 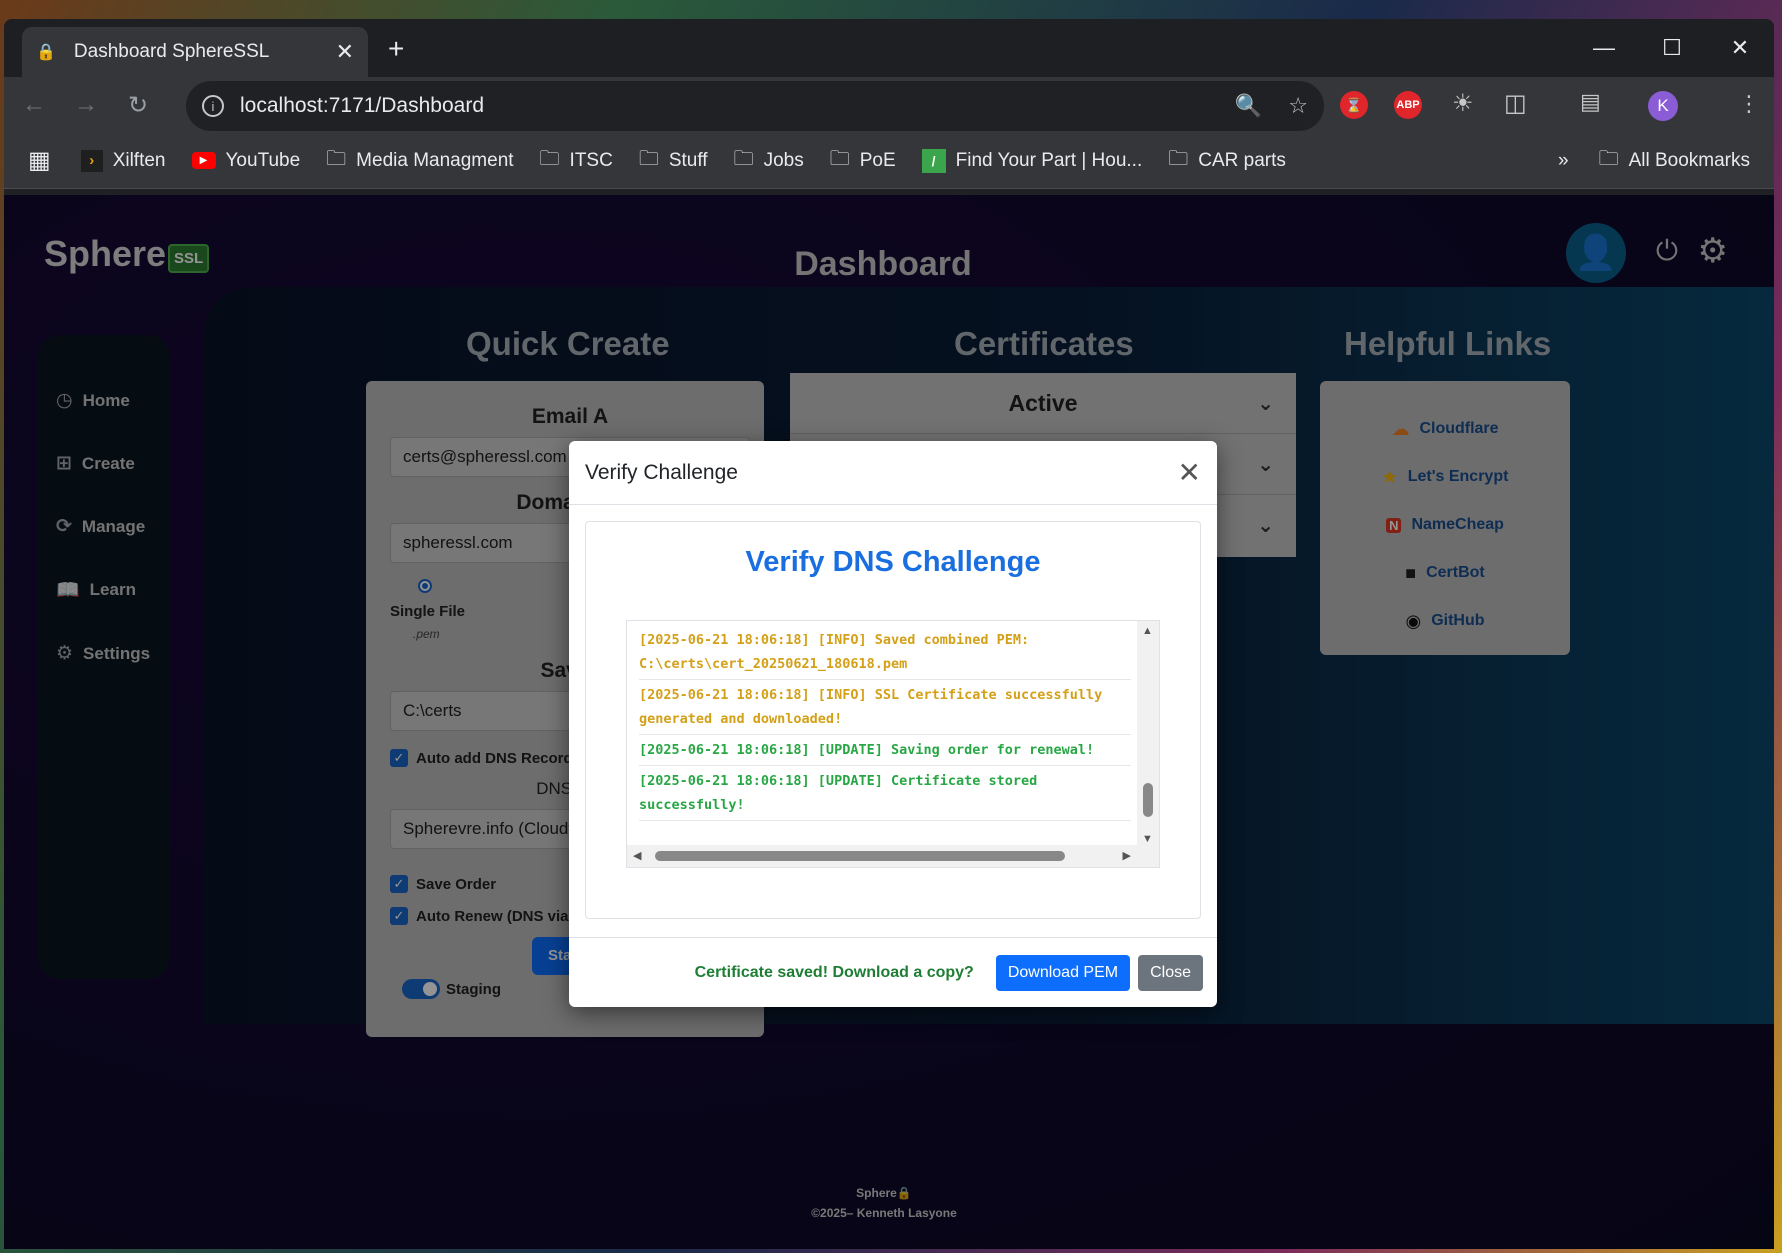 I want to click on bookmark-stuff: 🗀 Stuff, so click(x=673, y=161).